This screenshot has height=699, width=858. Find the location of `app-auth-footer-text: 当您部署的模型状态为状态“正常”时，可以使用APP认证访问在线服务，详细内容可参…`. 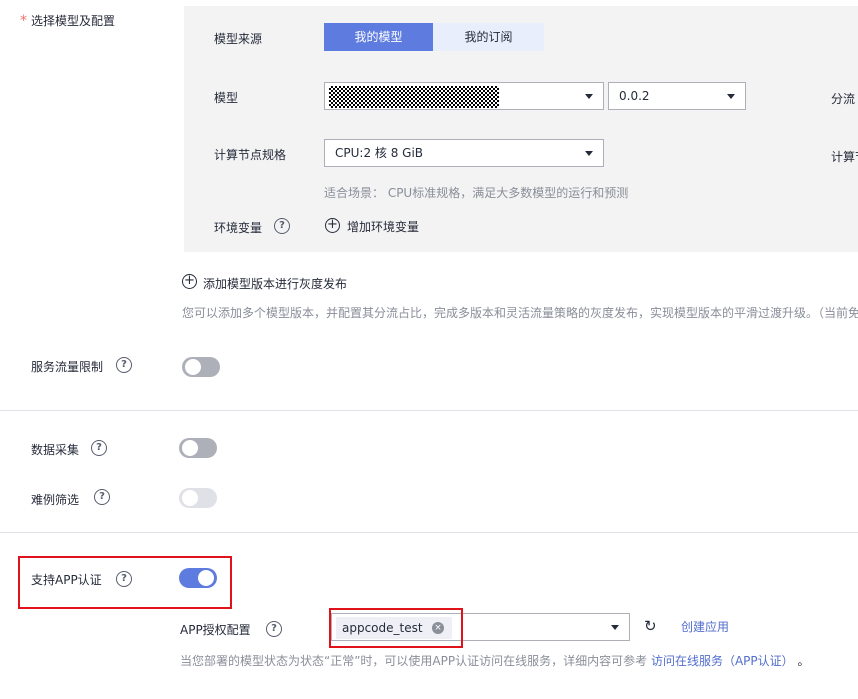

app-auth-footer-text: 当您部署的模型状态为状态“正常”时，可以使用APP认证访问在线服务，详细内容可参… is located at coordinates (414, 661).